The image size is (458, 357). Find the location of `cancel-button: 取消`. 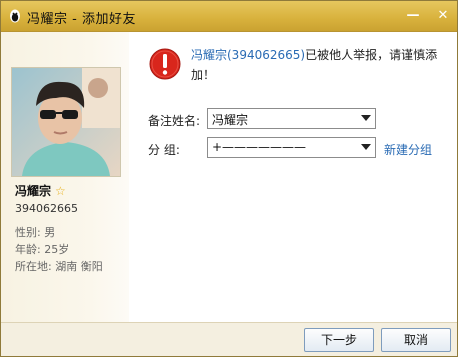

cancel-button: 取消 is located at coordinates (416, 340).